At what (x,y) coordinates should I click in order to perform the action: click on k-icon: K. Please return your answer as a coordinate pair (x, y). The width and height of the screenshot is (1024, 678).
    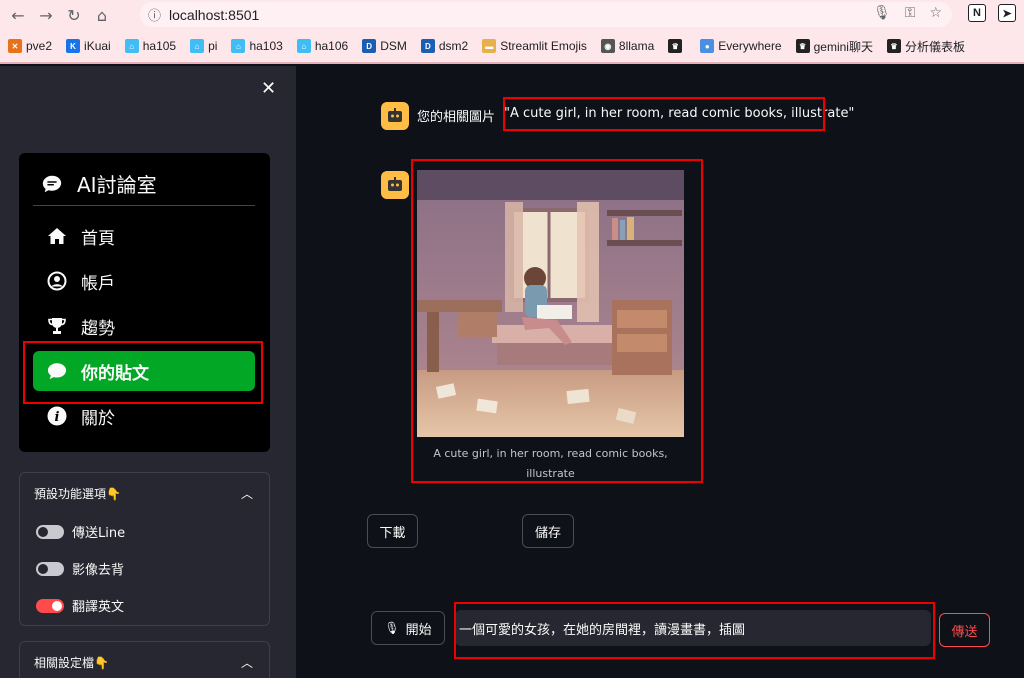
    Looking at the image, I should click on (73, 46).